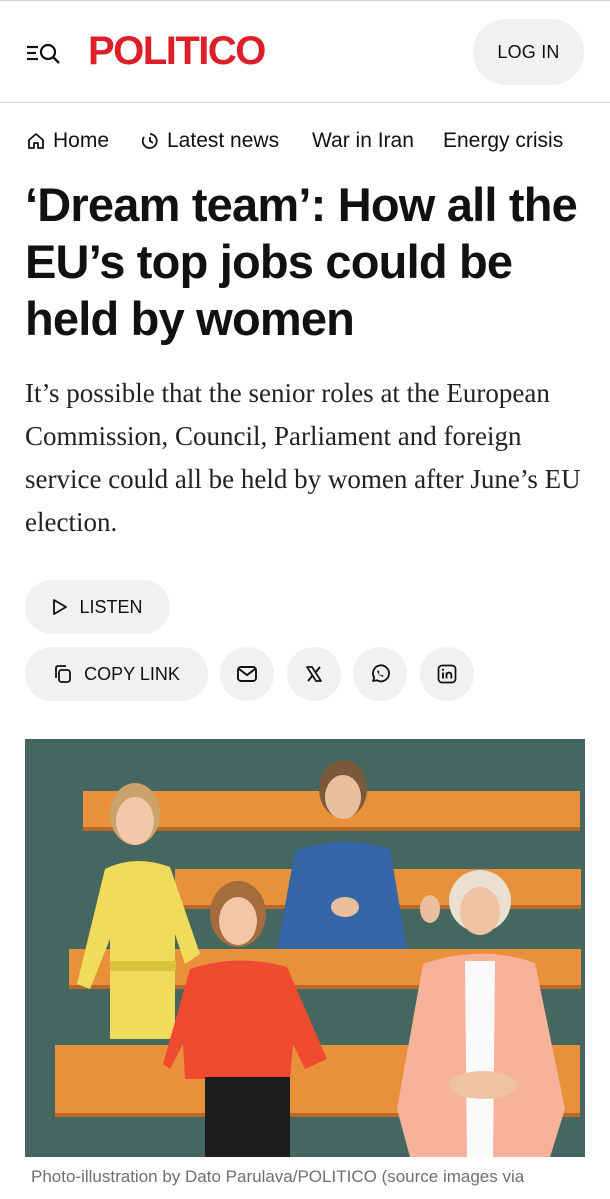  I want to click on copy-link-button: COPY LINK, so click(116, 674).